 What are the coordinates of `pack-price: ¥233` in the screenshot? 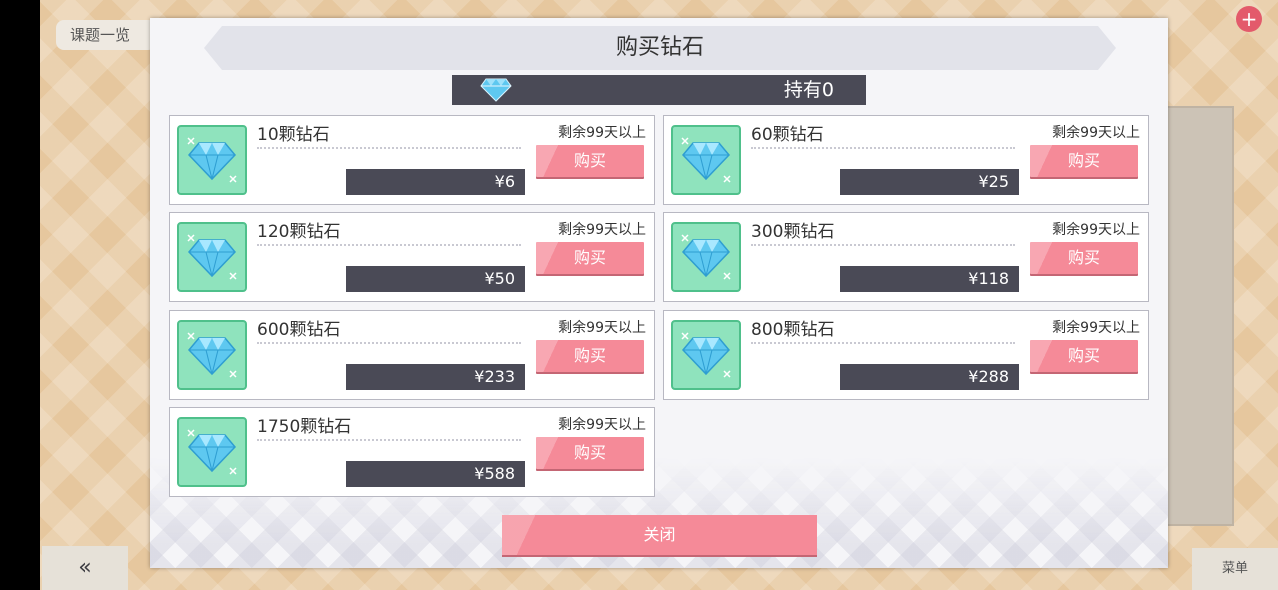 It's located at (435, 377).